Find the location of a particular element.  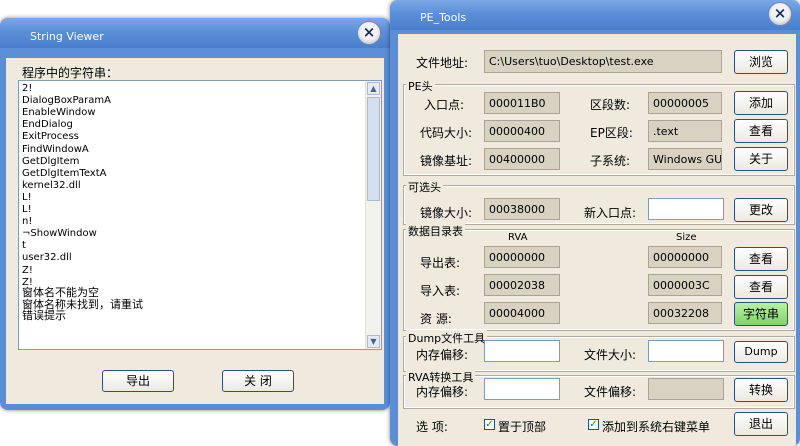

pe-tools-title: PE_Tools is located at coordinates (443, 17).